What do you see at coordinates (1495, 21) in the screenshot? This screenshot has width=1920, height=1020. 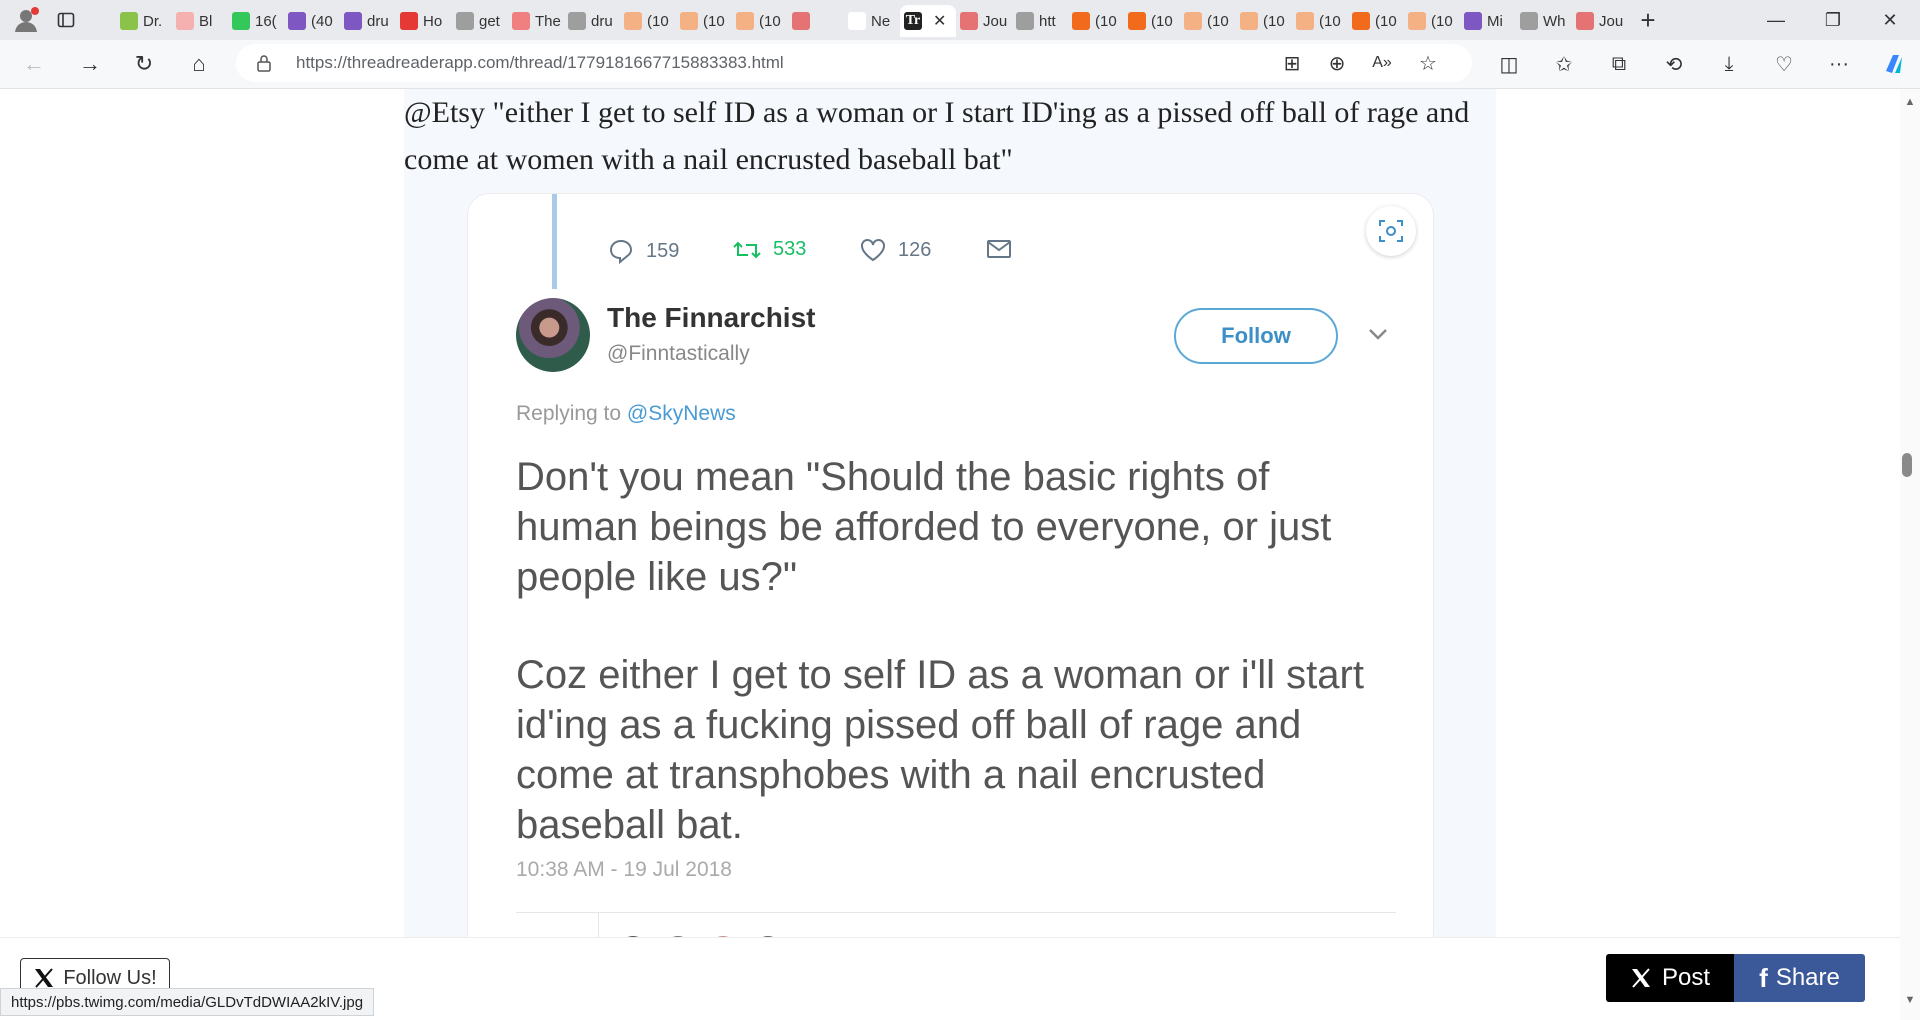 I see `tab-label: Mi` at bounding box center [1495, 21].